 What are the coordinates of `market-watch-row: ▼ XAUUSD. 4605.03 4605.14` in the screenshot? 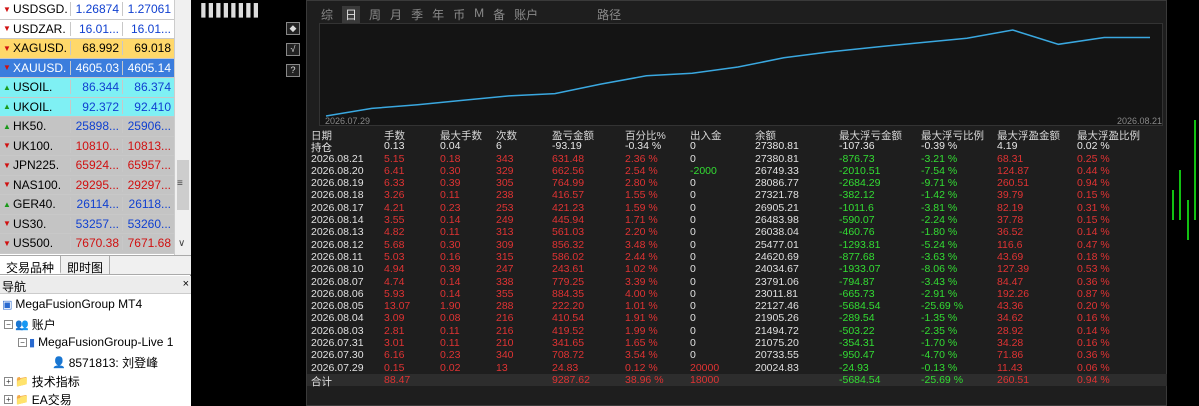 It's located at (87, 68).